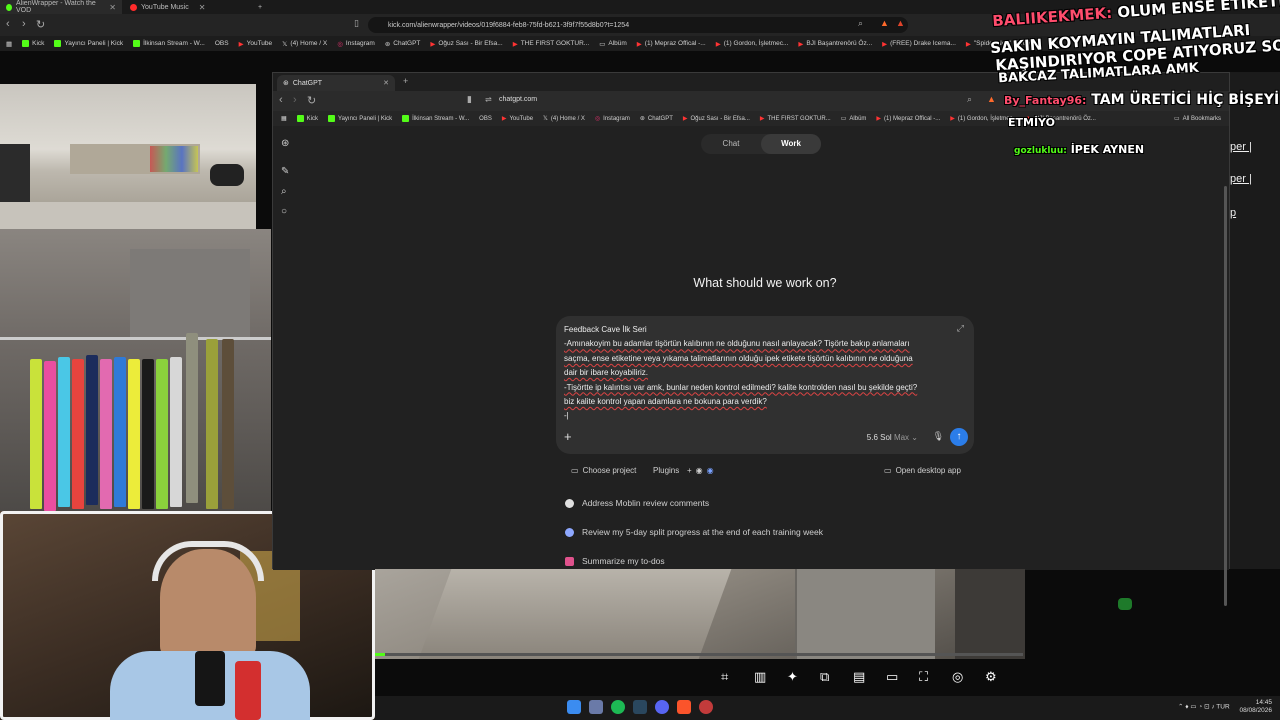 Image resolution: width=1280 pixels, height=720 pixels. What do you see at coordinates (662, 707) in the screenshot?
I see `discord-icon` at bounding box center [662, 707].